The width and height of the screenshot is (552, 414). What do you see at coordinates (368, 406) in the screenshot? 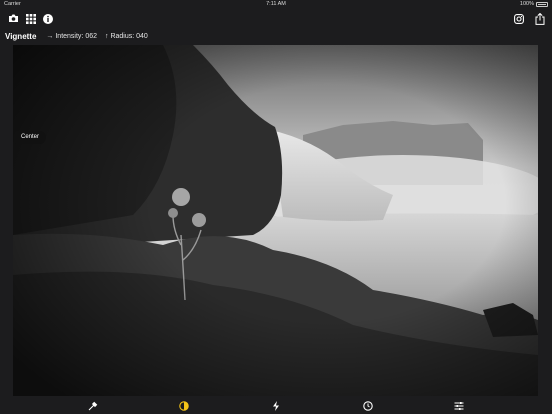
I see `timer-icon` at bounding box center [368, 406].